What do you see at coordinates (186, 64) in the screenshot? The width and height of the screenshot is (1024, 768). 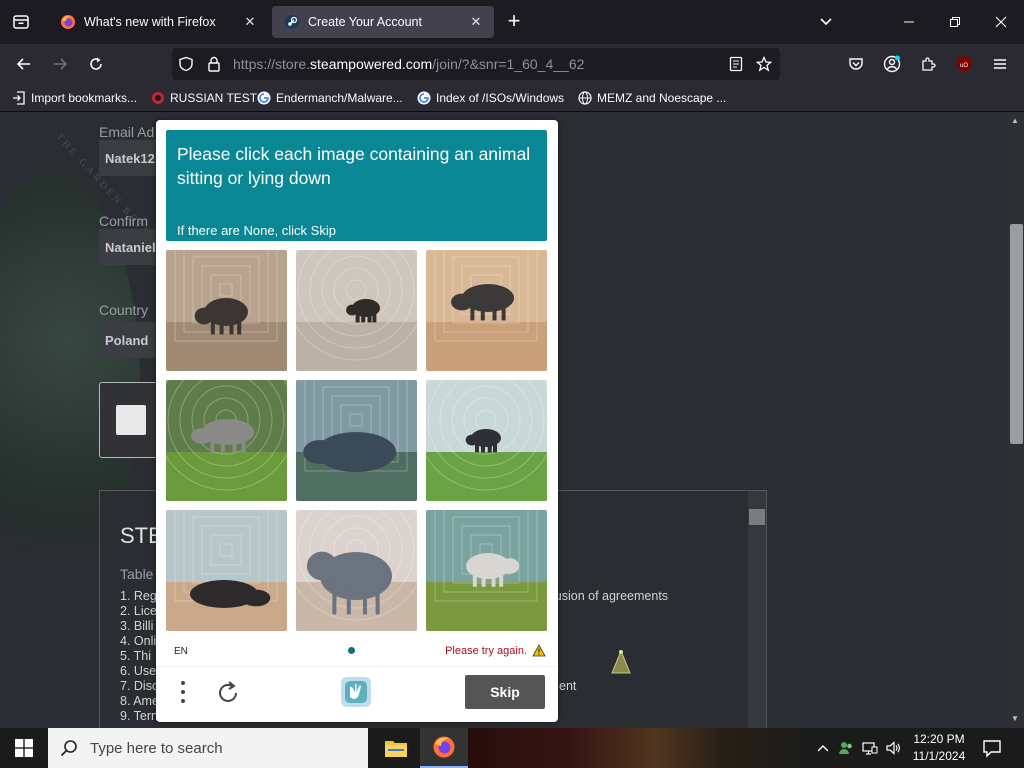 I see `tracking-protection-shield-icon` at bounding box center [186, 64].